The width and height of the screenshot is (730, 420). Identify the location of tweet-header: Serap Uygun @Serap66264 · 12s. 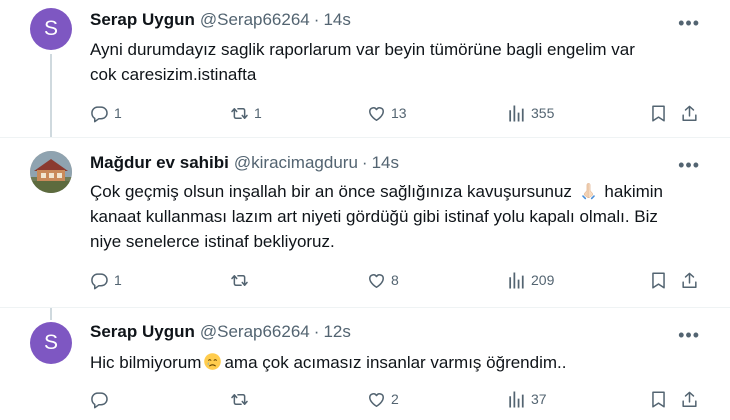
(220, 332).